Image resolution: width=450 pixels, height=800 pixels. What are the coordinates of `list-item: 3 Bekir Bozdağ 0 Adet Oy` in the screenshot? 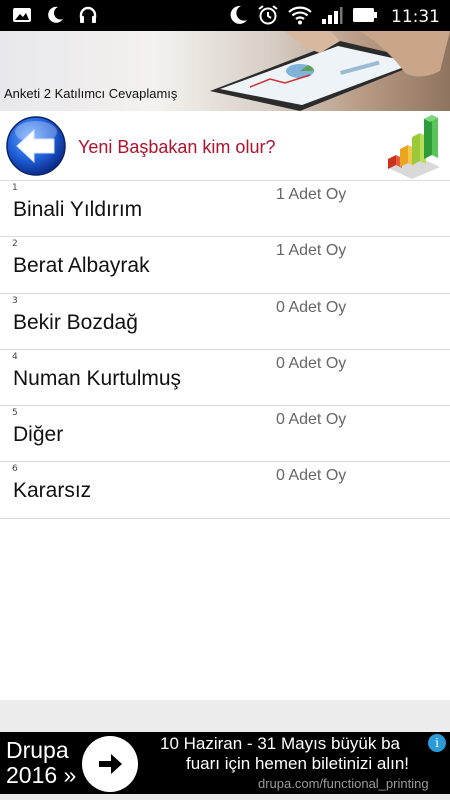 It's located at (225, 321).